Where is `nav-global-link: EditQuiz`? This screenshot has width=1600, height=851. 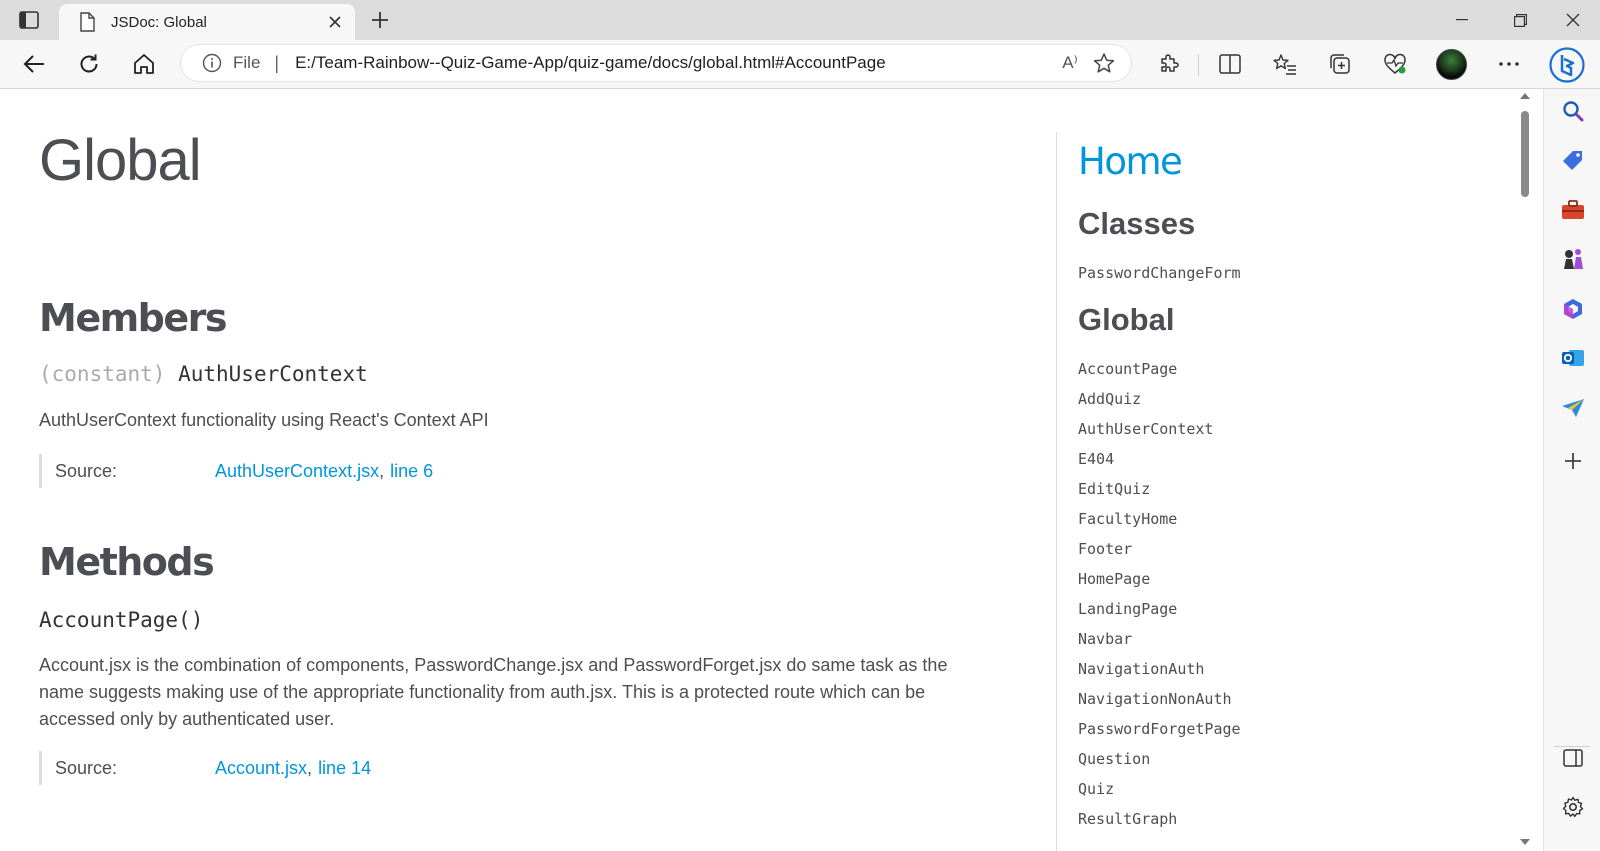 nav-global-link: EditQuiz is located at coordinates (1114, 489).